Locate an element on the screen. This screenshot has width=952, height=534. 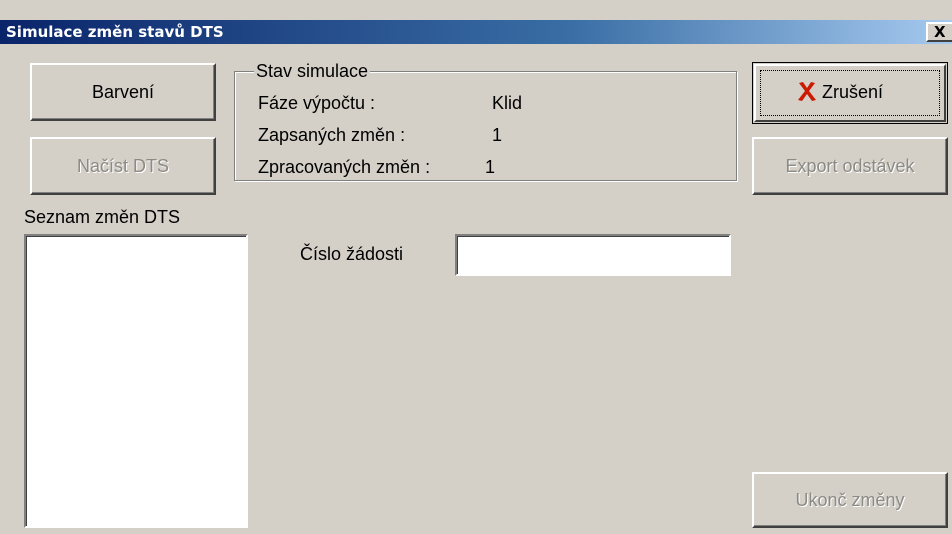
cancel-button: Zrušení is located at coordinates (850, 93).